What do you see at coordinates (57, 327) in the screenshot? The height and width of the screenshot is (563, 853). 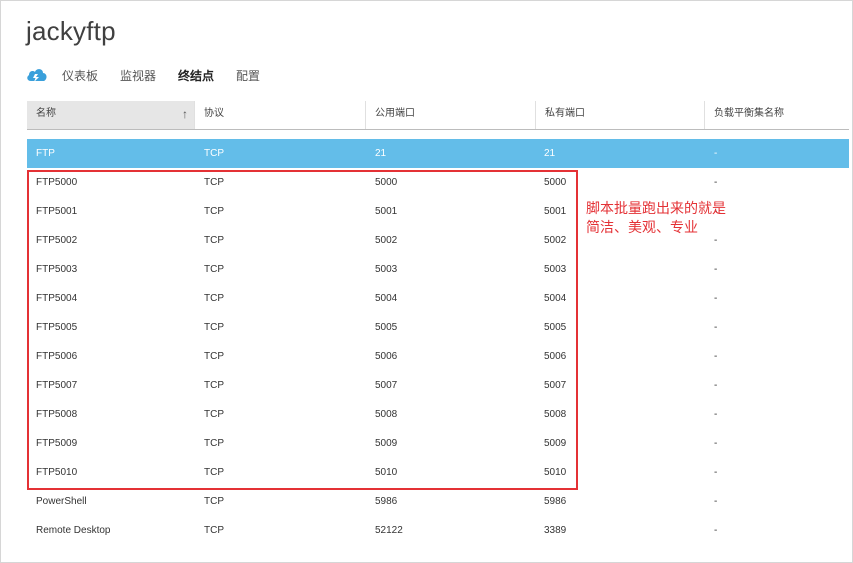 I see `cell-name: FTP5005` at bounding box center [57, 327].